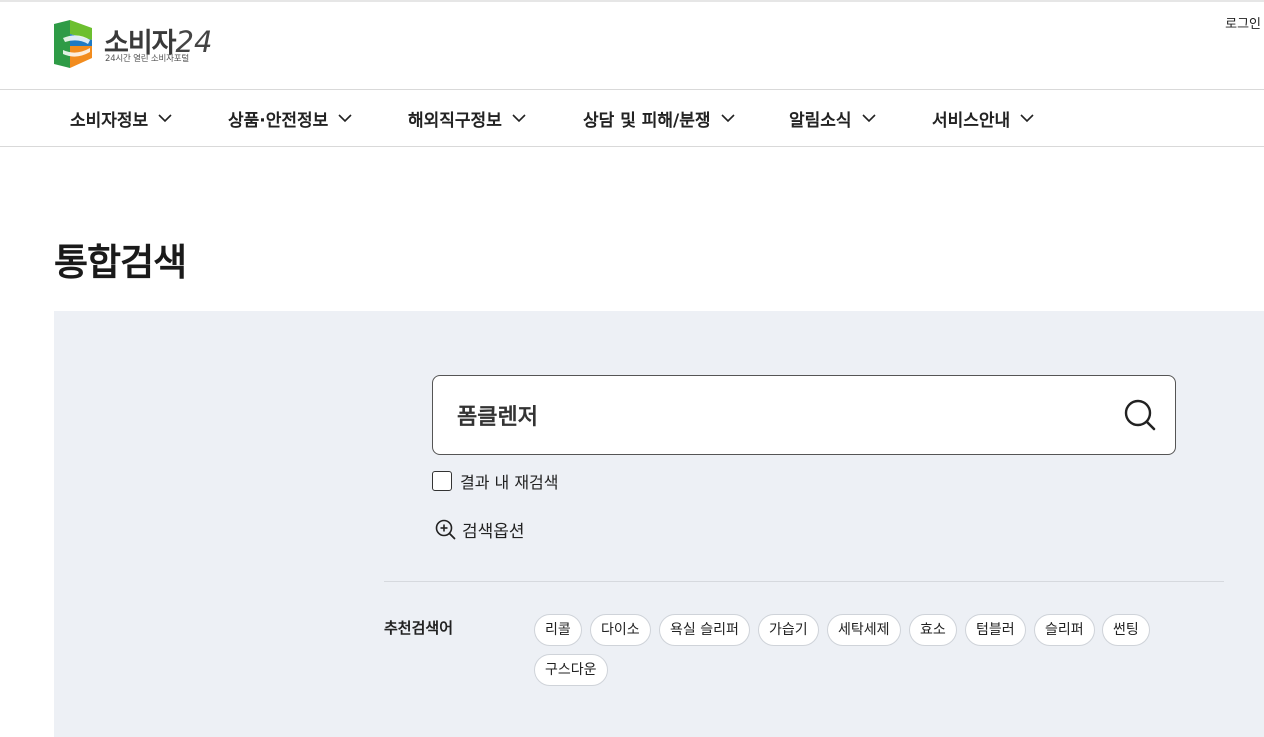 The width and height of the screenshot is (1264, 737). I want to click on search-options-label: 검색옵션, so click(493, 532).